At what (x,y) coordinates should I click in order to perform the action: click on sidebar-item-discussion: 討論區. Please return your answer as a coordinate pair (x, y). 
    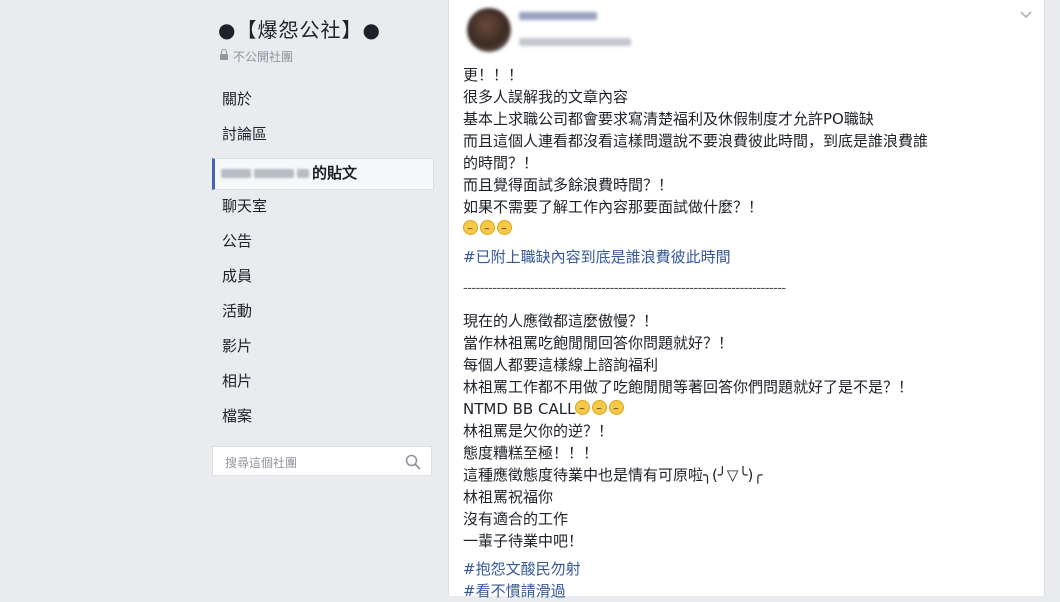
    Looking at the image, I should click on (323, 138).